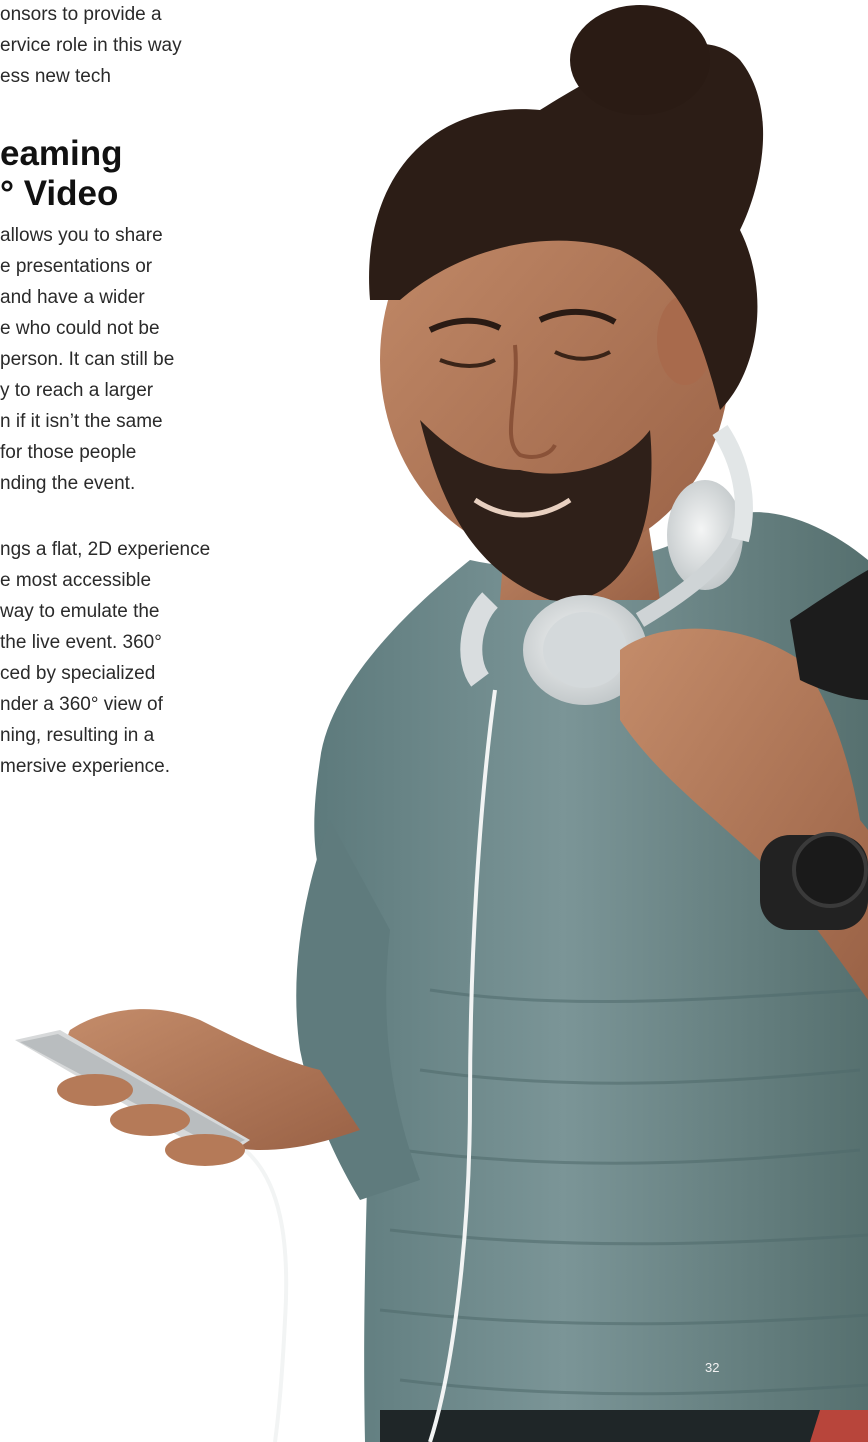 The image size is (868, 1442). I want to click on intro-line: ervice role in this way, so click(91, 45).